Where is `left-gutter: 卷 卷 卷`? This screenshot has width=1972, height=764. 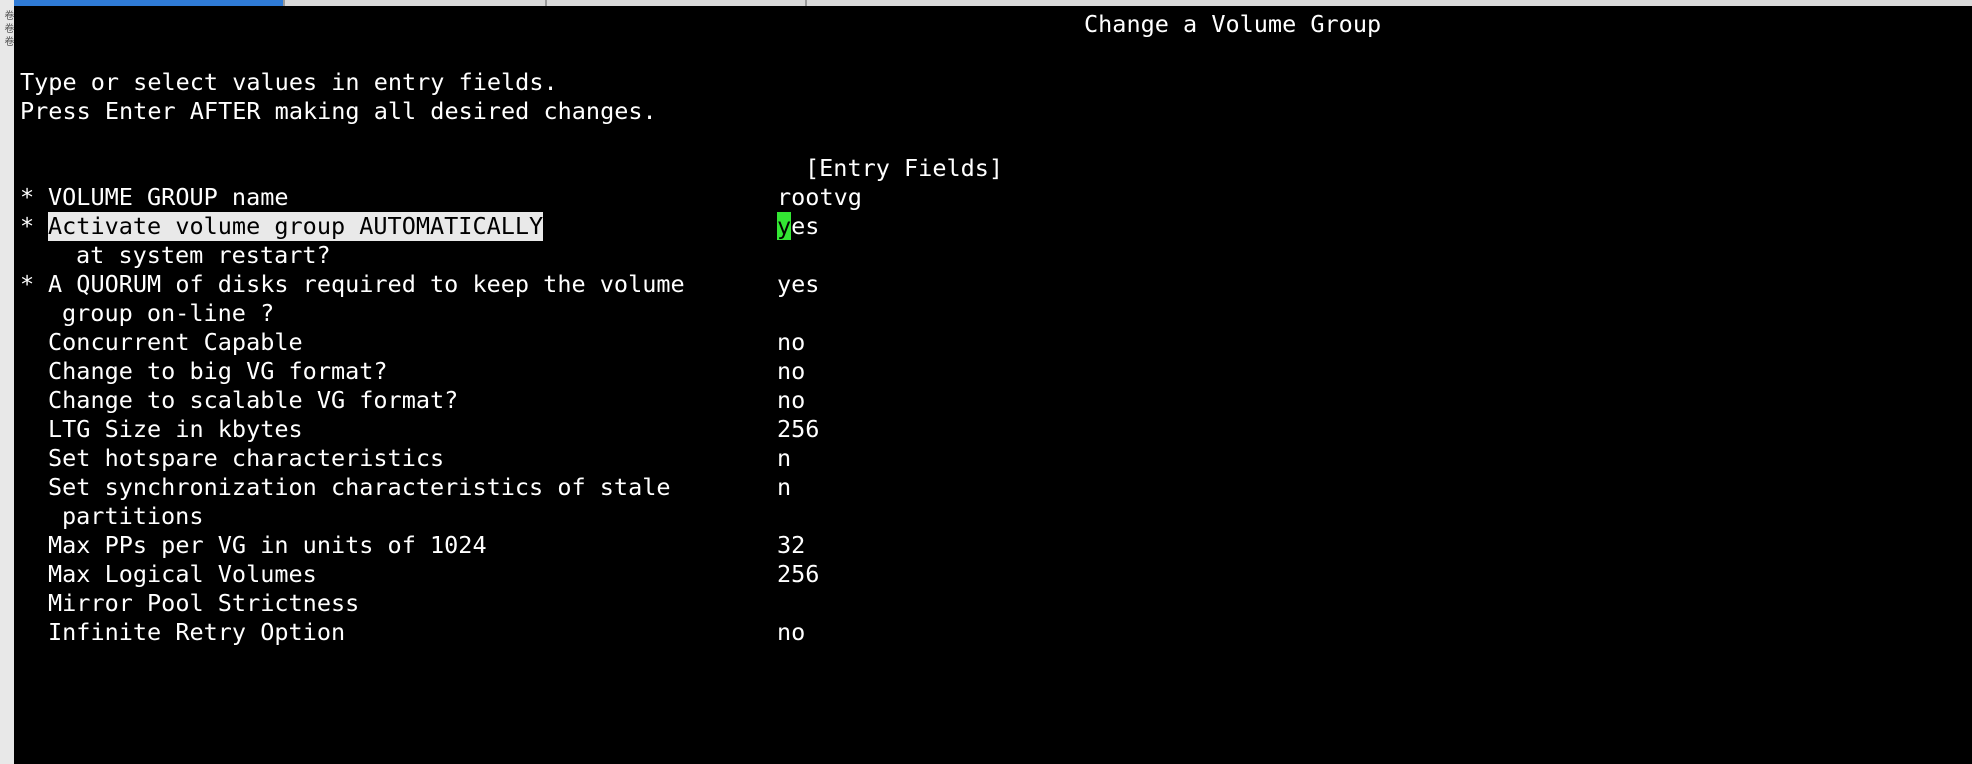
left-gutter: 卷 卷 卷 is located at coordinates (7, 382).